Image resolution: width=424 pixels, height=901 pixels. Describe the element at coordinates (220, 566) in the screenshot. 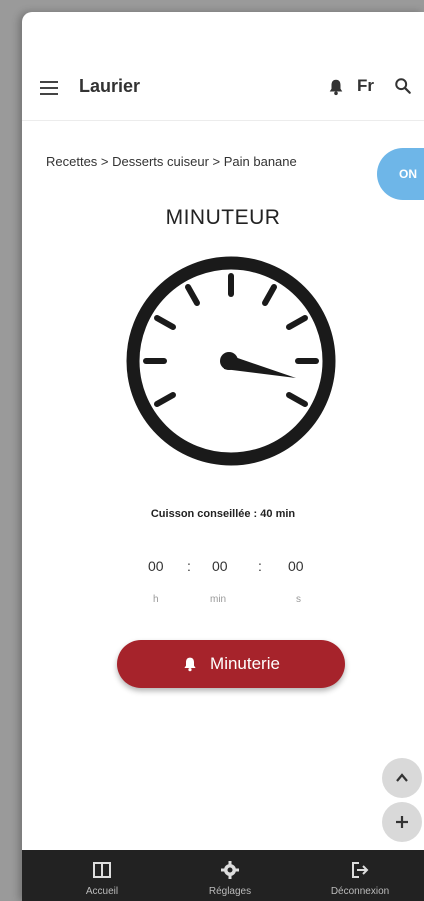

I see `minutes-input: 00` at that location.